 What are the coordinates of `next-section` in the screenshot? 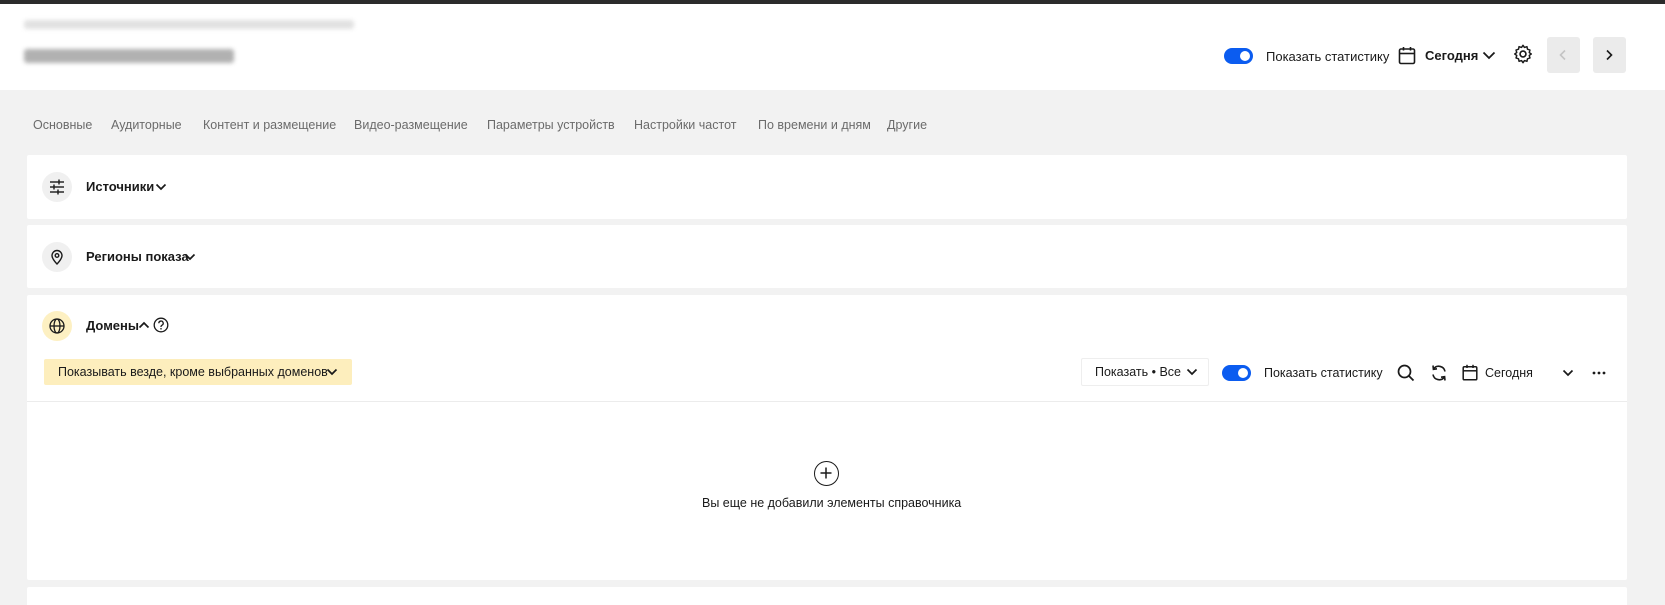 It's located at (827, 596).